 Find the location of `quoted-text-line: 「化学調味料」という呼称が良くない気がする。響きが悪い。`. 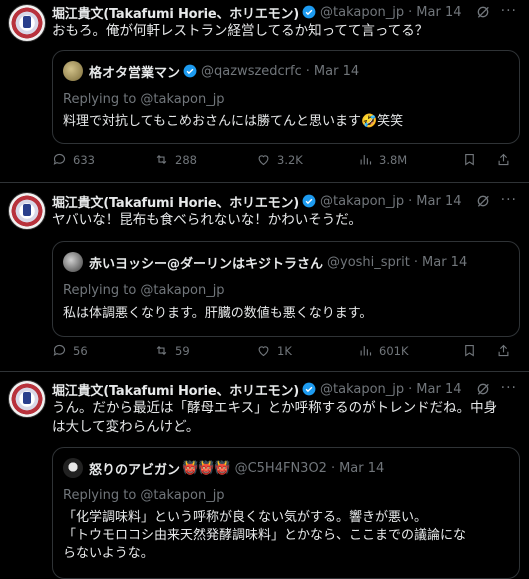

quoted-text-line: 「化学調味料」という呼称が良くない気がする。響きが悪い。 is located at coordinates (245, 517).